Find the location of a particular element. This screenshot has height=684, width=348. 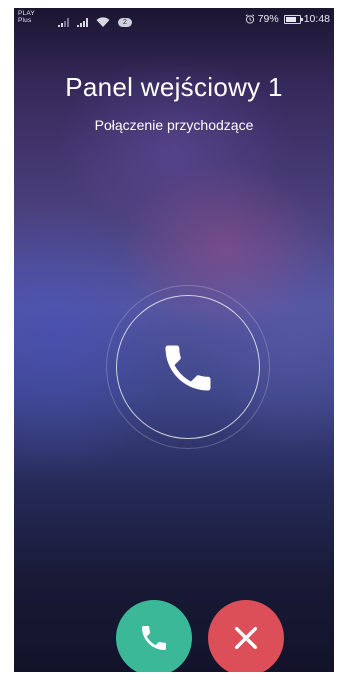

status-right: 79% 10:48 is located at coordinates (287, 19).